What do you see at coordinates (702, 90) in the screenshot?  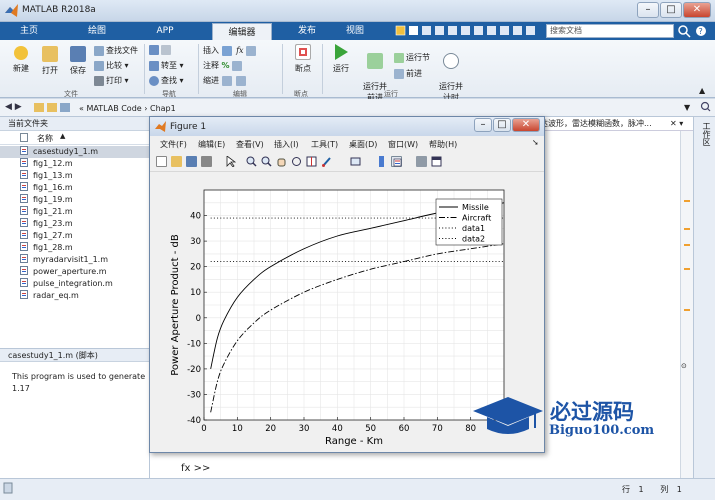 I see `collapse-ribbon-icon: ▲` at bounding box center [702, 90].